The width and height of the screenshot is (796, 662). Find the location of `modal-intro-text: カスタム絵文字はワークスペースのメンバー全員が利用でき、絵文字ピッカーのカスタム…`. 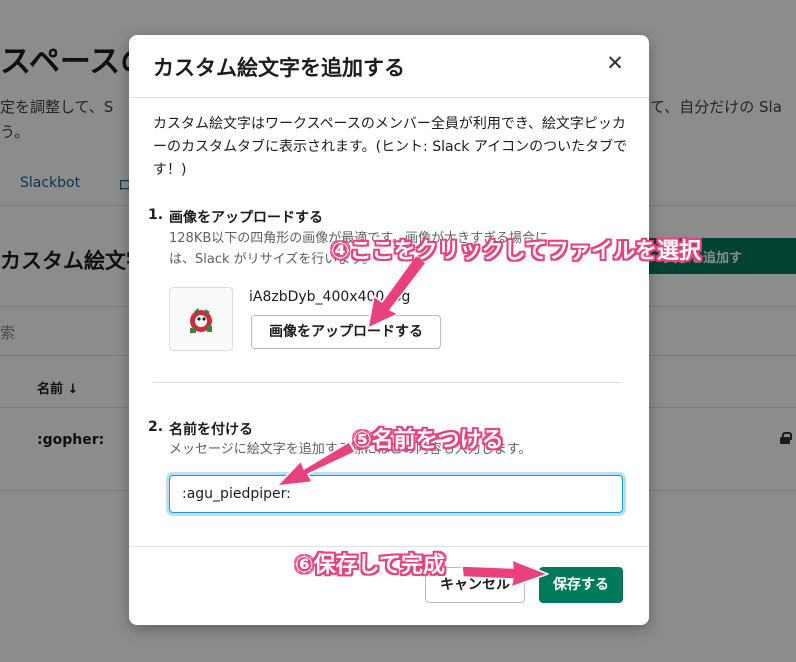

modal-intro-text: カスタム絵文字はワークスペースのメンバー全員が利用でき、絵文字ピッカーのカスタム… is located at coordinates (390, 147).